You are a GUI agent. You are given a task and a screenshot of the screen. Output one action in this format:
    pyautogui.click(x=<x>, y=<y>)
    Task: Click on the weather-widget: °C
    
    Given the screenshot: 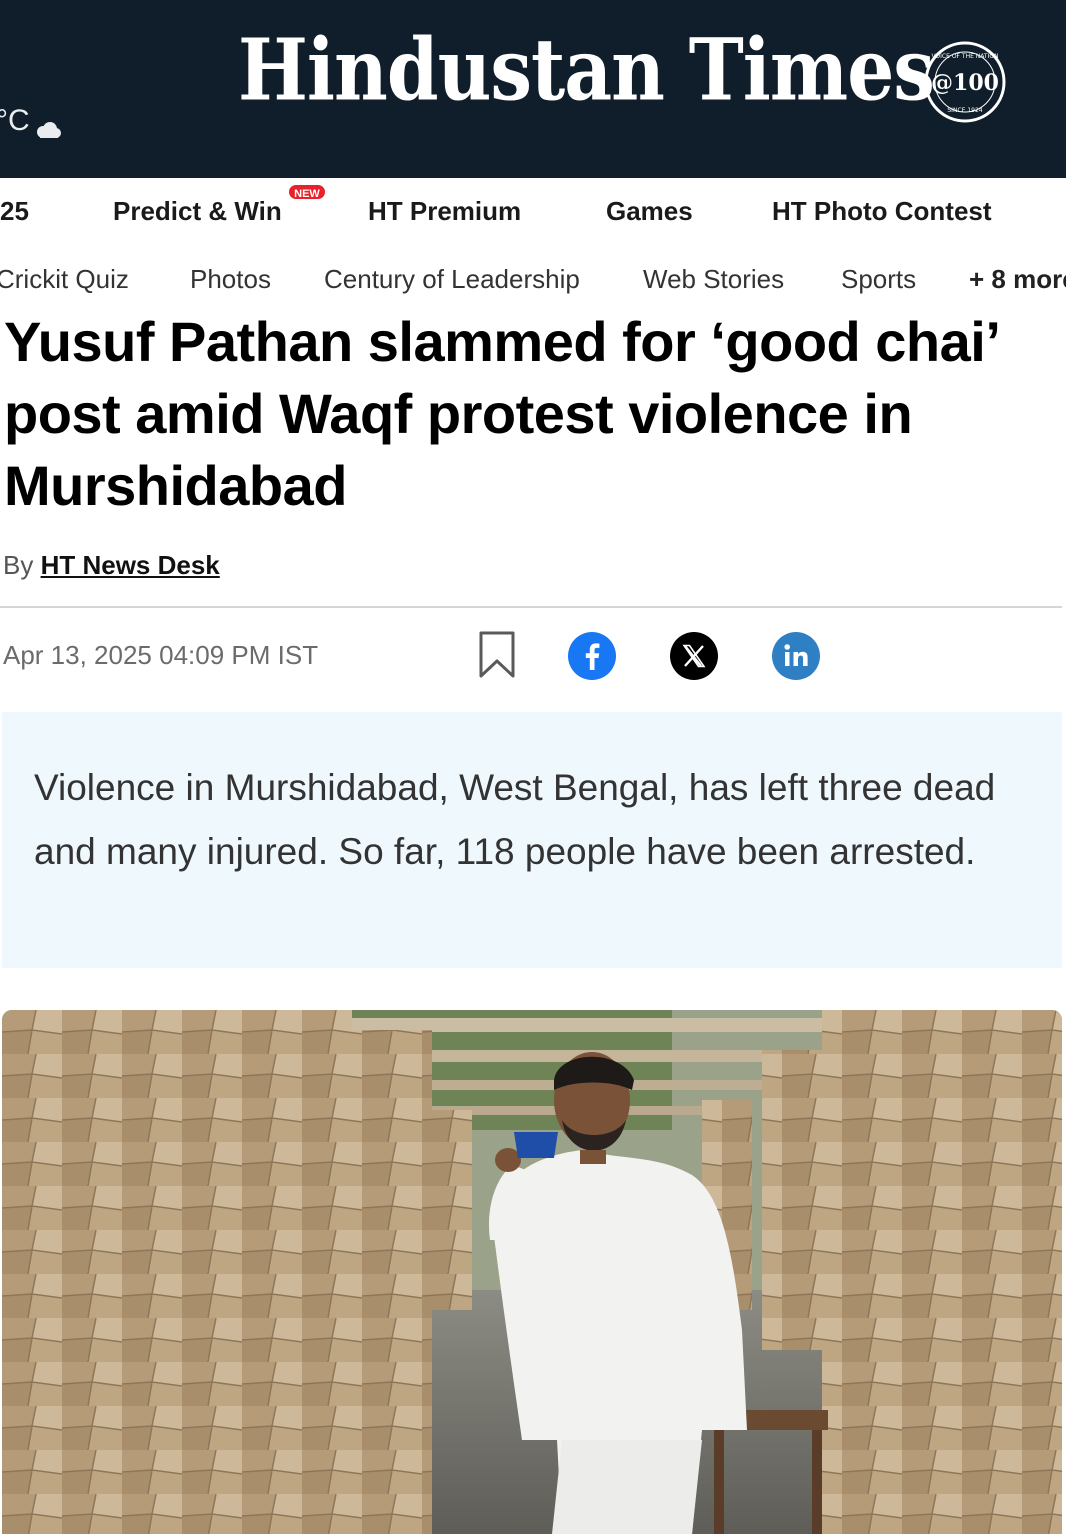 What is the action you would take?
    pyautogui.click(x=31, y=121)
    